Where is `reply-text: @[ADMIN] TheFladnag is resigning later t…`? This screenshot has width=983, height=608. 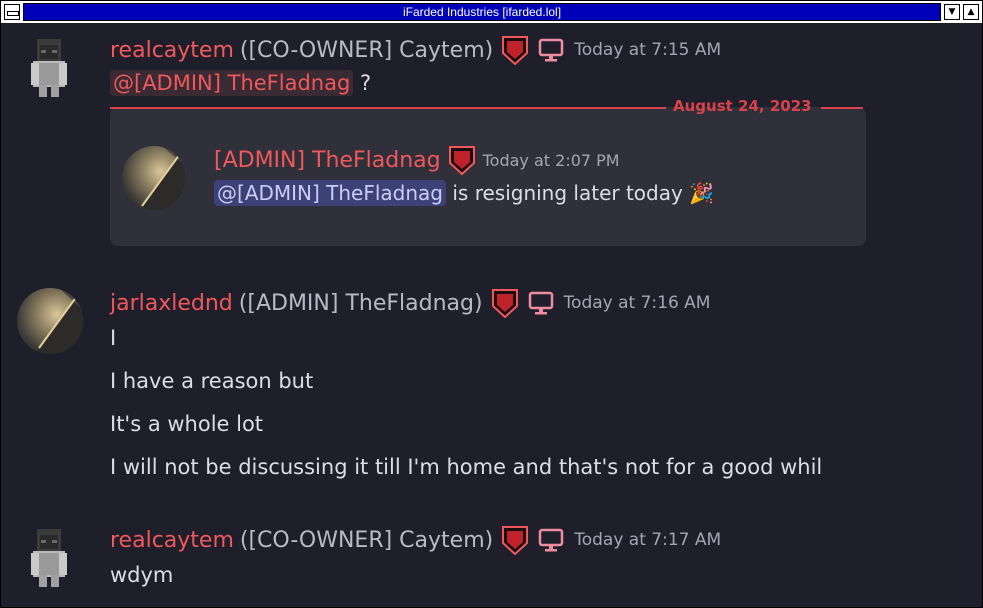
reply-text: @[ADMIN] TheFladnag is resigning later t… is located at coordinates (464, 193).